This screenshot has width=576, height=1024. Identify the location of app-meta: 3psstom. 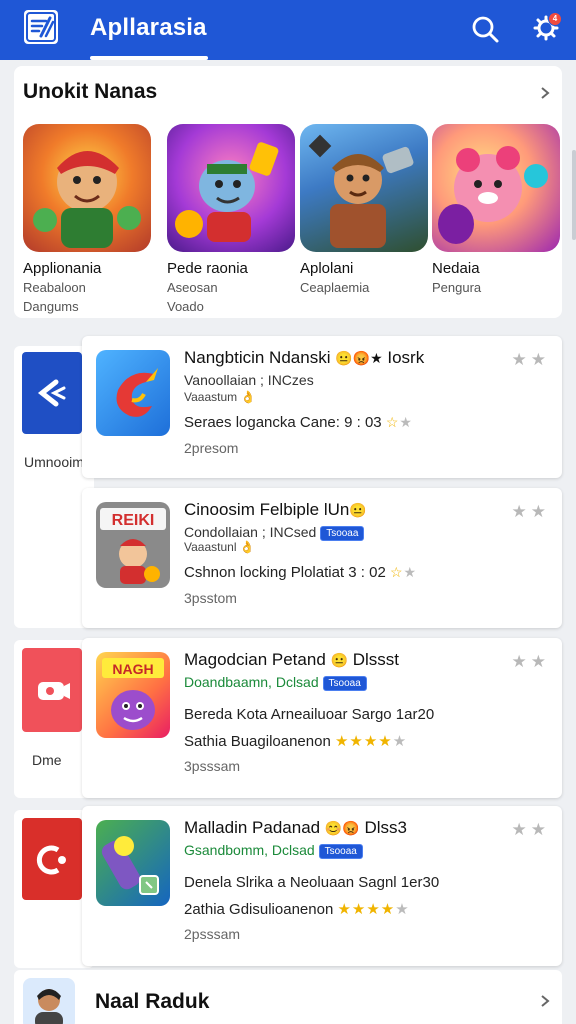
(210, 598).